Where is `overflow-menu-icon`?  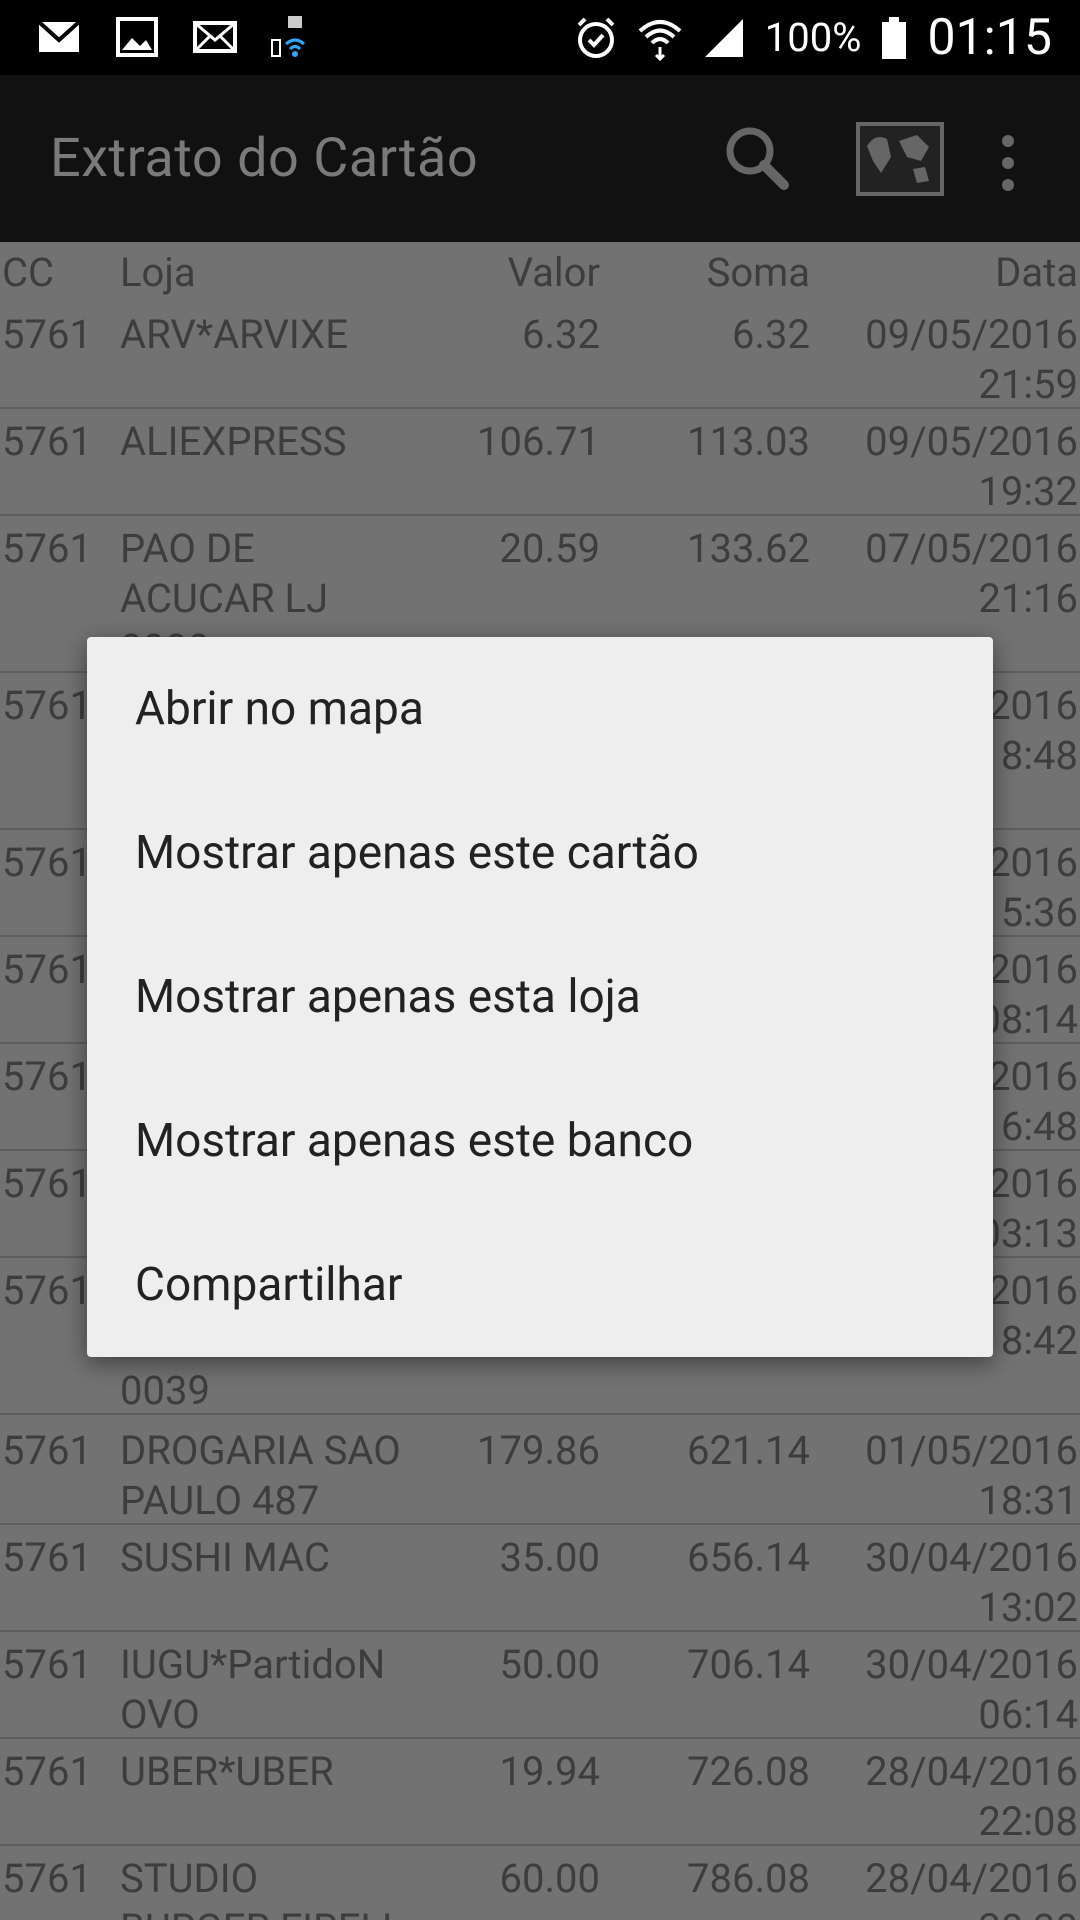
overflow-menu-icon is located at coordinates (1008, 165).